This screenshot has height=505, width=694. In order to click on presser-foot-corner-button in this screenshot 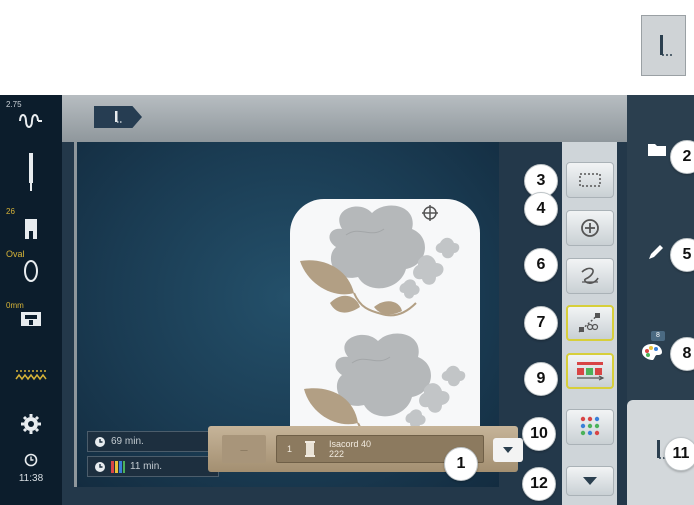, I will do `click(663, 45)`.